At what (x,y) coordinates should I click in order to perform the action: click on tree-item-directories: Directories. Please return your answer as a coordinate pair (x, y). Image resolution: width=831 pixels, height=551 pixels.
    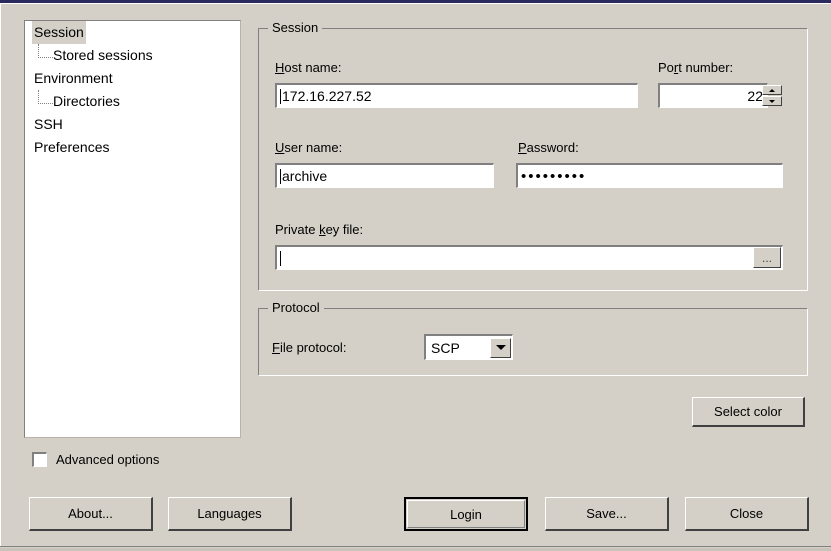
    Looking at the image, I should click on (132, 101).